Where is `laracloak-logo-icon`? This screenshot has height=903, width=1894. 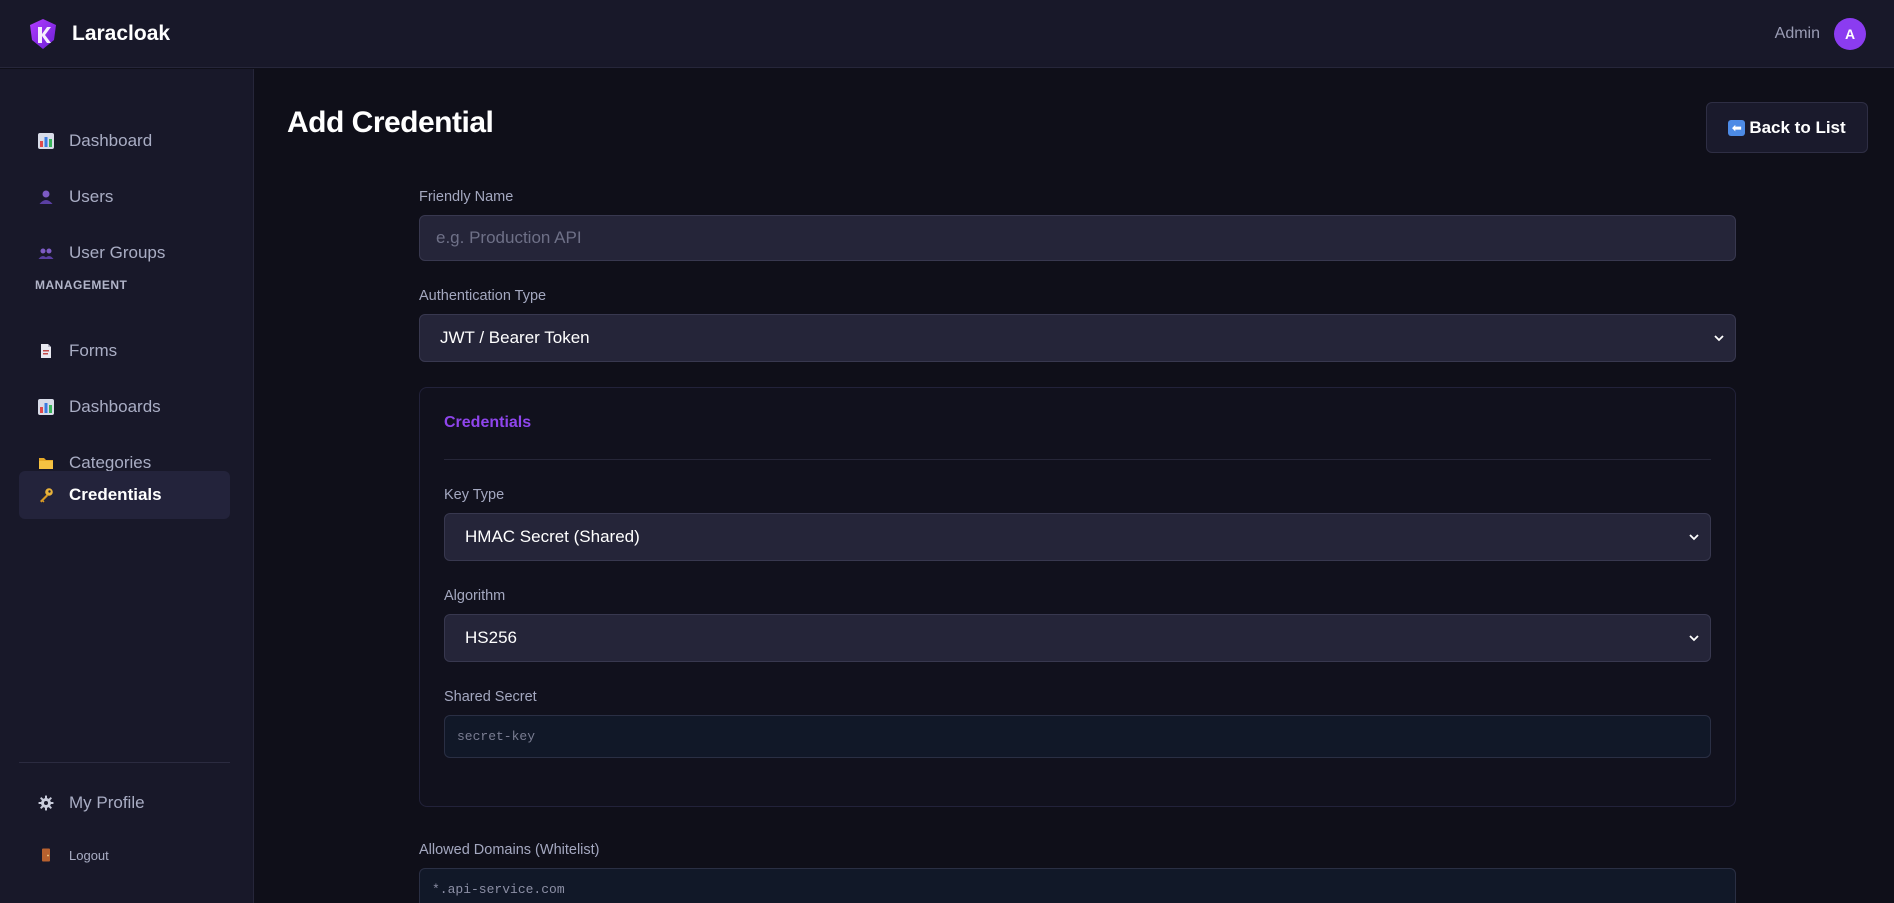
laracloak-logo-icon is located at coordinates (43, 33).